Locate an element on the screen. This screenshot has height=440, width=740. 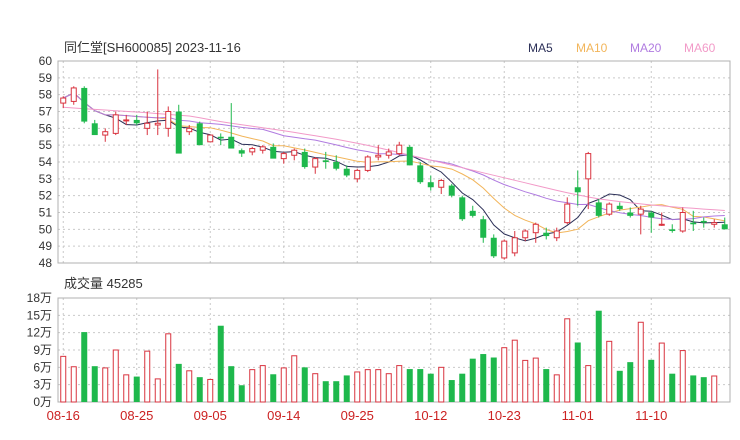
price-tick-label: 48 is located at coordinates (46, 263).